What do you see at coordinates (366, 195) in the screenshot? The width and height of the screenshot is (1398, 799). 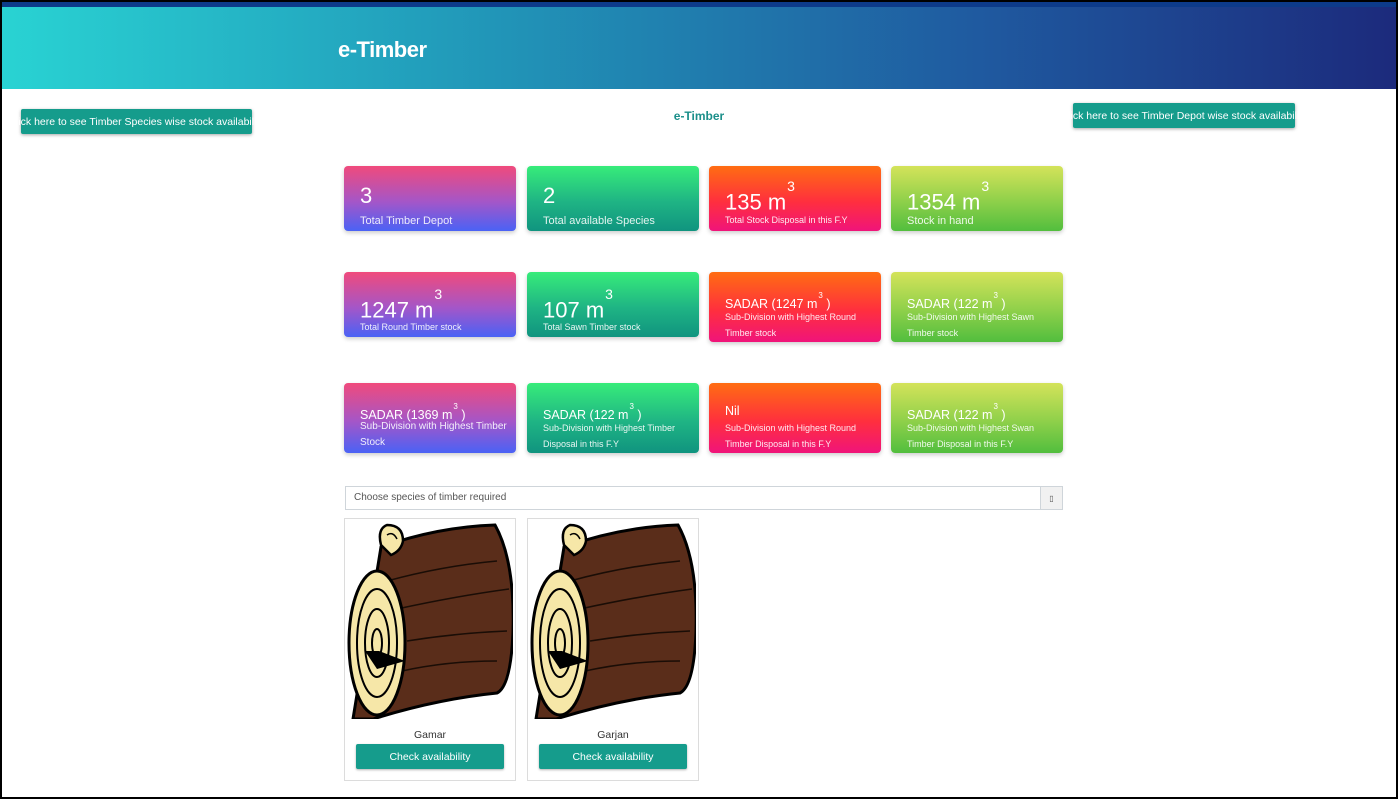 I see `stat-value: 3` at bounding box center [366, 195].